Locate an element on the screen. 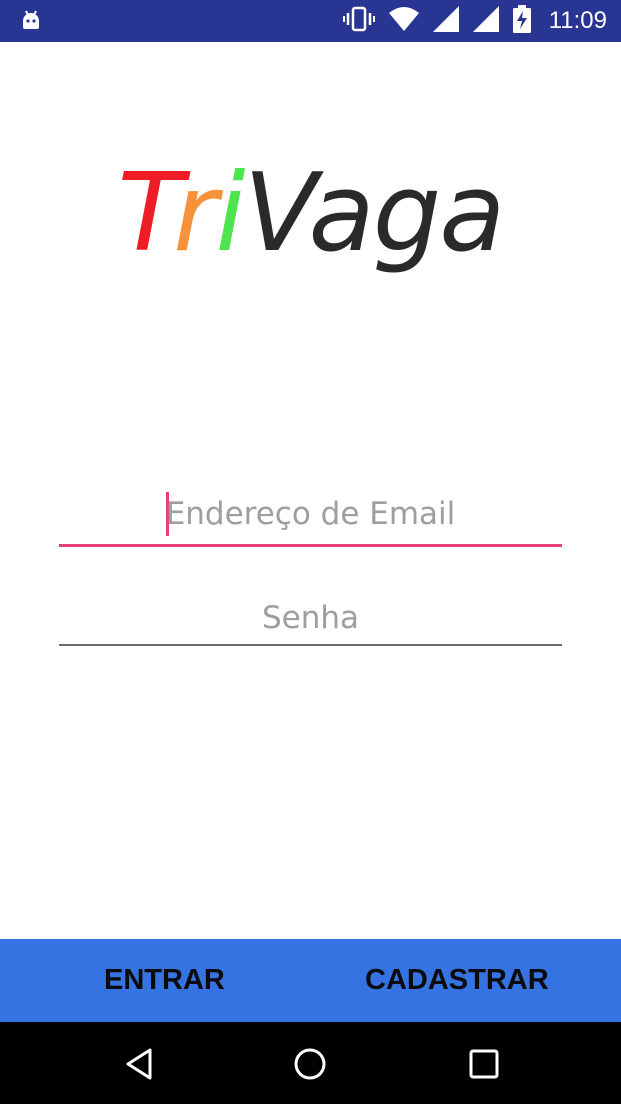 This screenshot has width=621, height=1104. password-field: Senha is located at coordinates (310, 621).